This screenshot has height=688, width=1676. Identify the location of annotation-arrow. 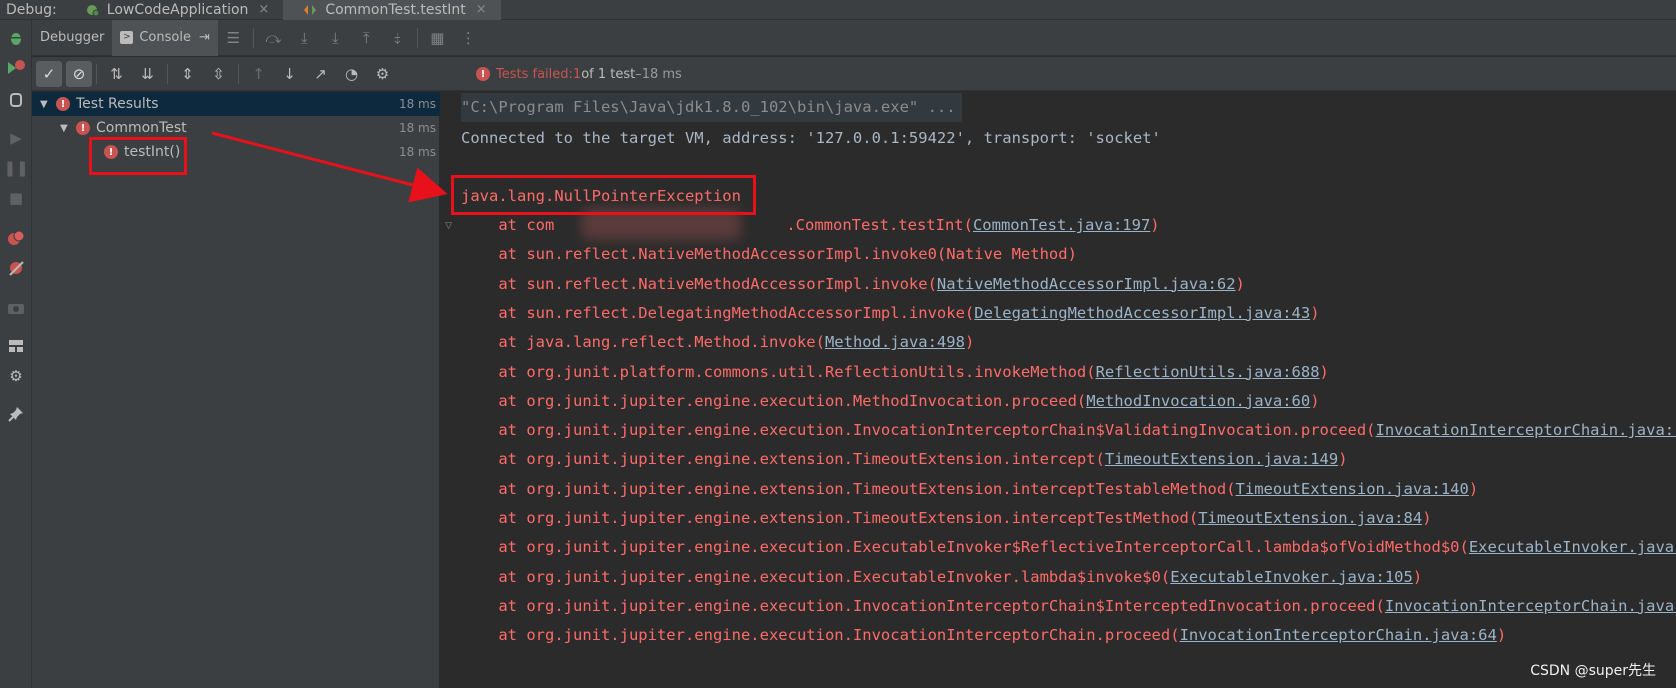
(329, 167).